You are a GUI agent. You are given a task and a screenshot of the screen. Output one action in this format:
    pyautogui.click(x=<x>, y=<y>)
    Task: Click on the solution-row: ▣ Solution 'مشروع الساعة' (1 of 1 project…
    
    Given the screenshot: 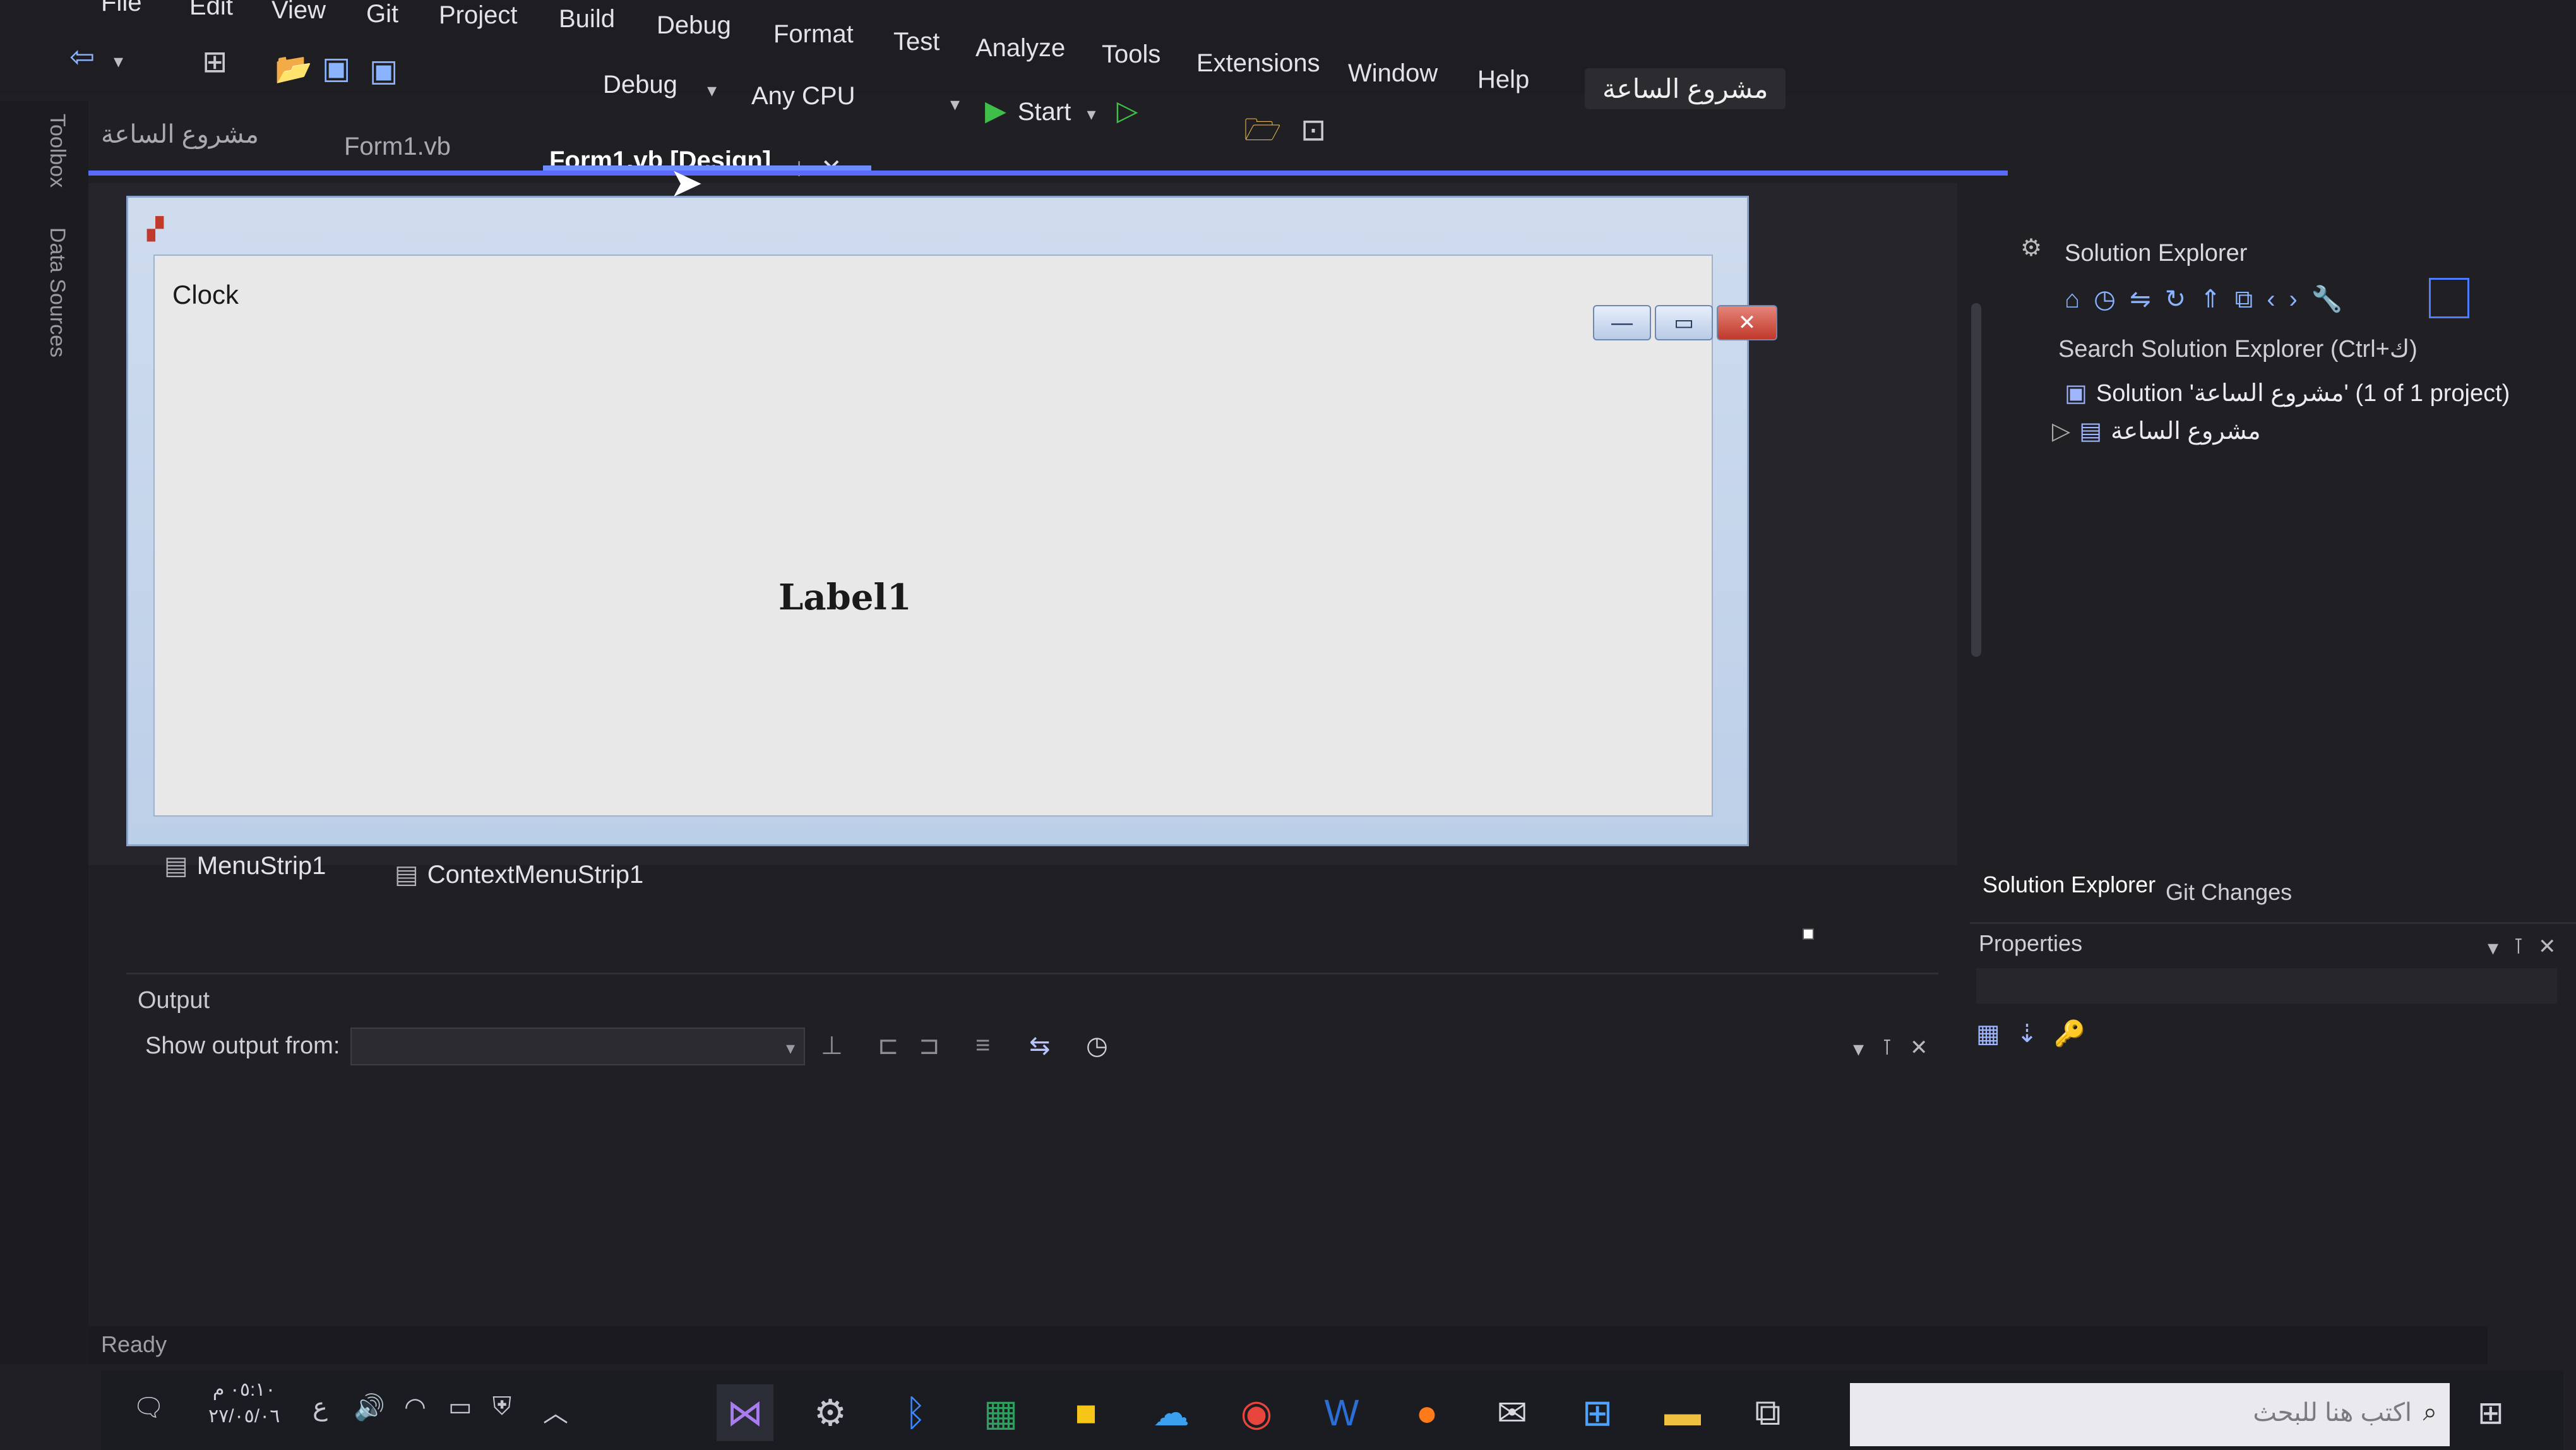 What is the action you would take?
    pyautogui.click(x=2287, y=393)
    